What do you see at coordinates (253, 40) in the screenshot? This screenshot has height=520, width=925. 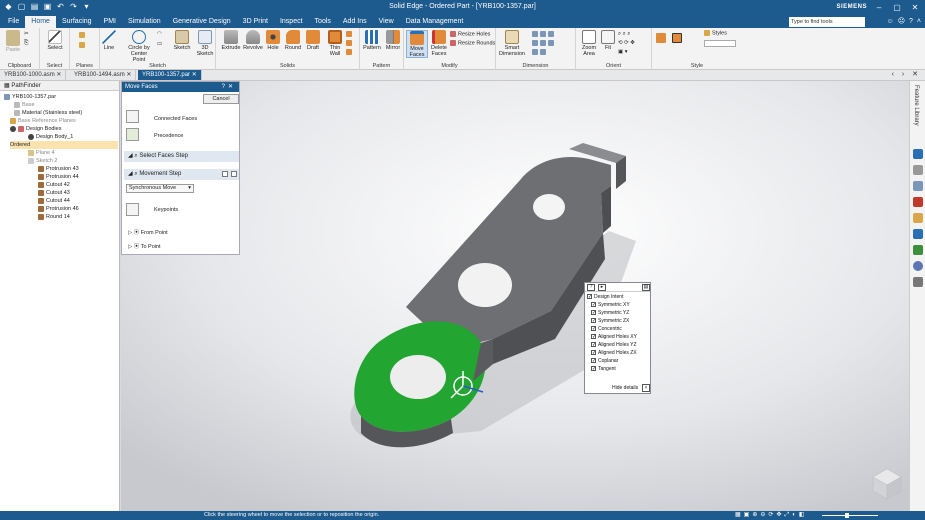 I see `revolve-button: Revolve` at bounding box center [253, 40].